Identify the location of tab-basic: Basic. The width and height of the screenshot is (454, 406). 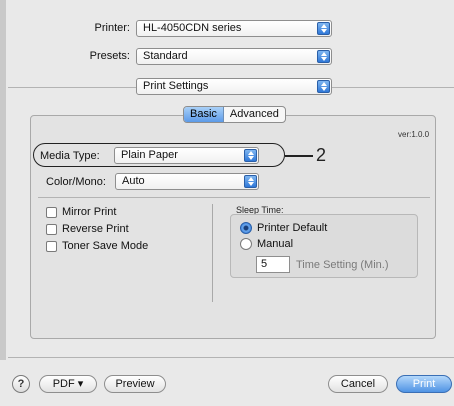
(204, 114).